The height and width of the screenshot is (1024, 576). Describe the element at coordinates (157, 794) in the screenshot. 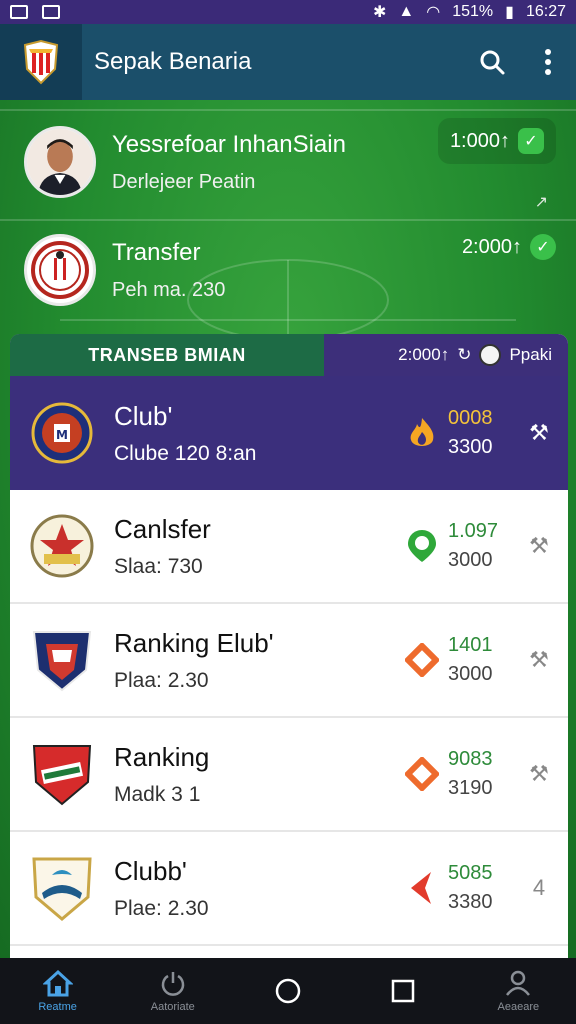

I see `club-subtitle: Madk 3 1` at that location.